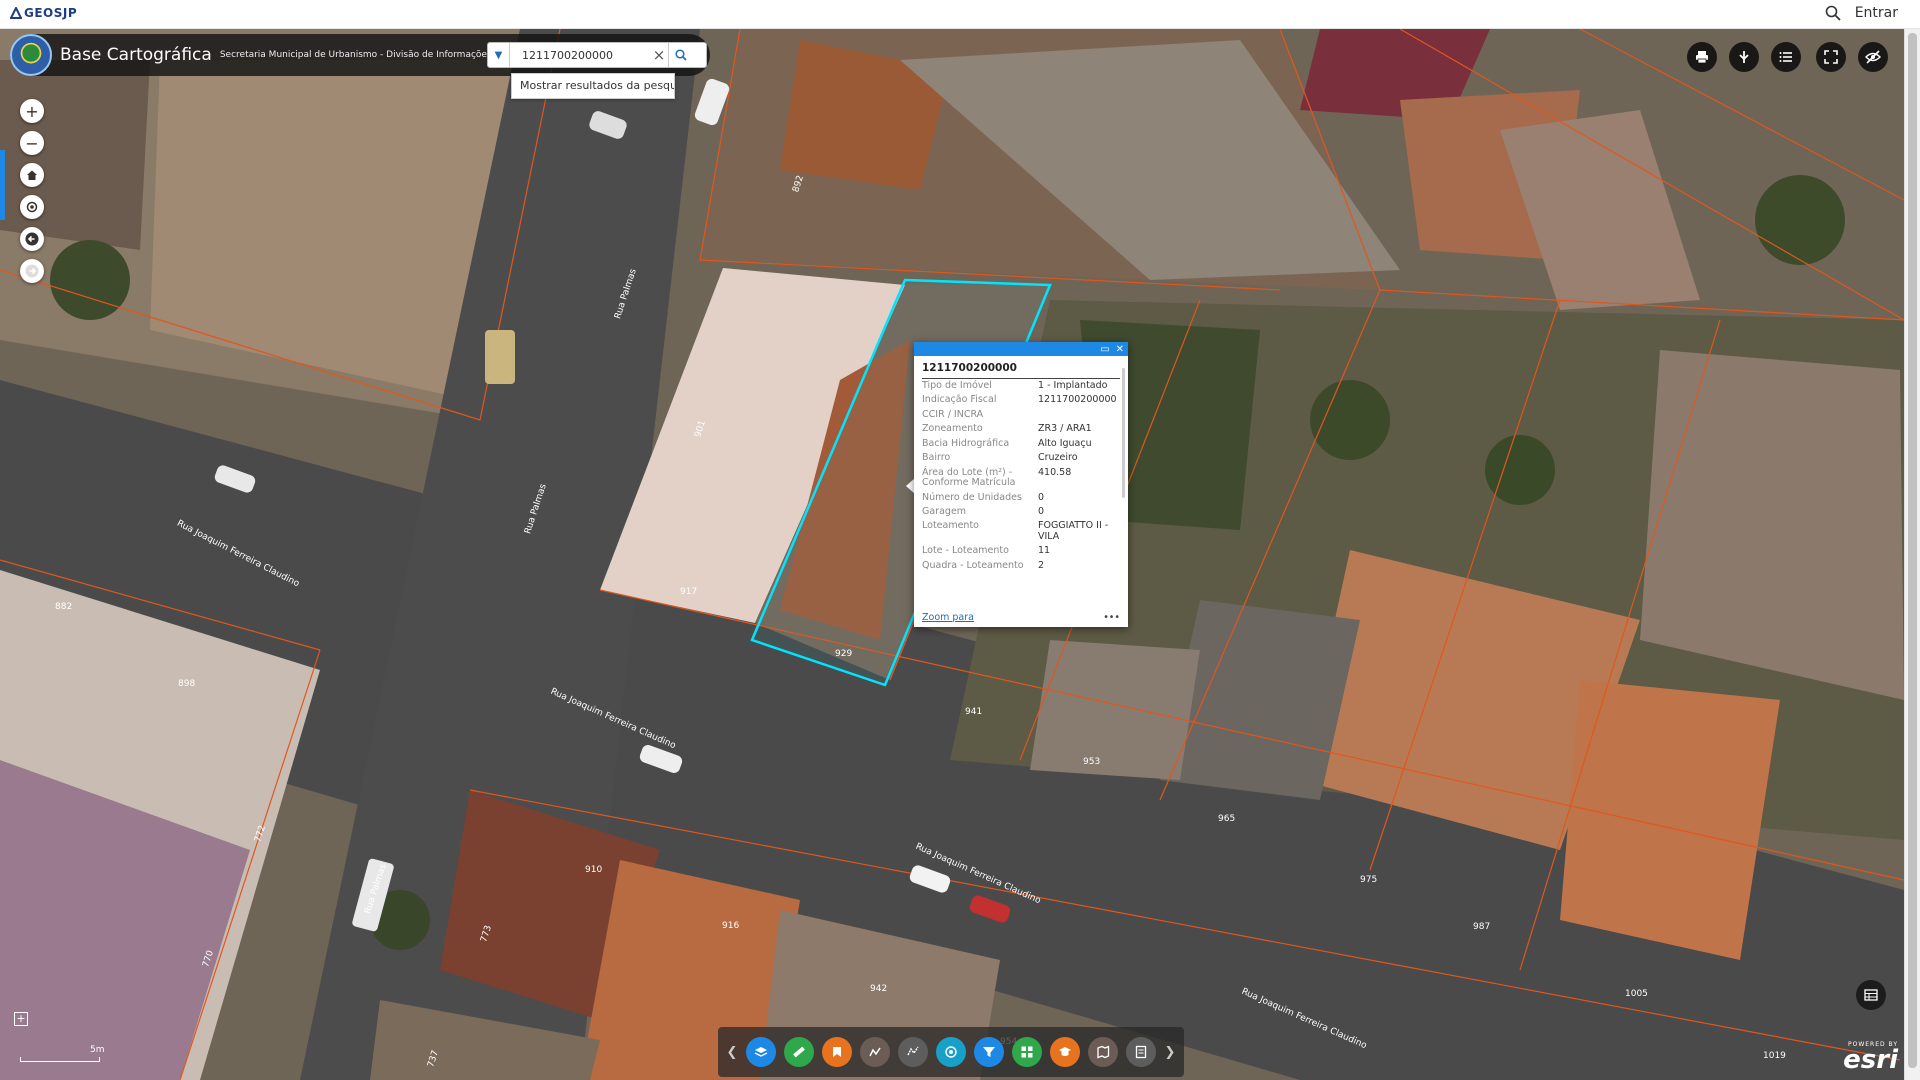  I want to click on page-scrollbar, so click(1912, 554).